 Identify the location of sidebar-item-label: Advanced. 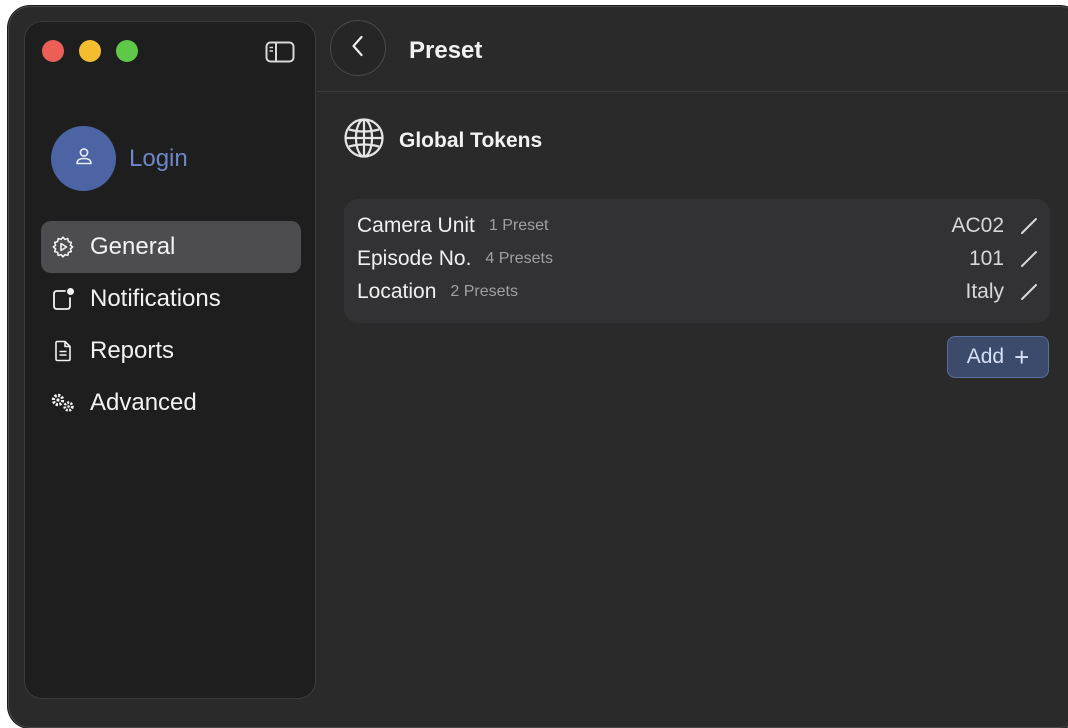
(143, 402).